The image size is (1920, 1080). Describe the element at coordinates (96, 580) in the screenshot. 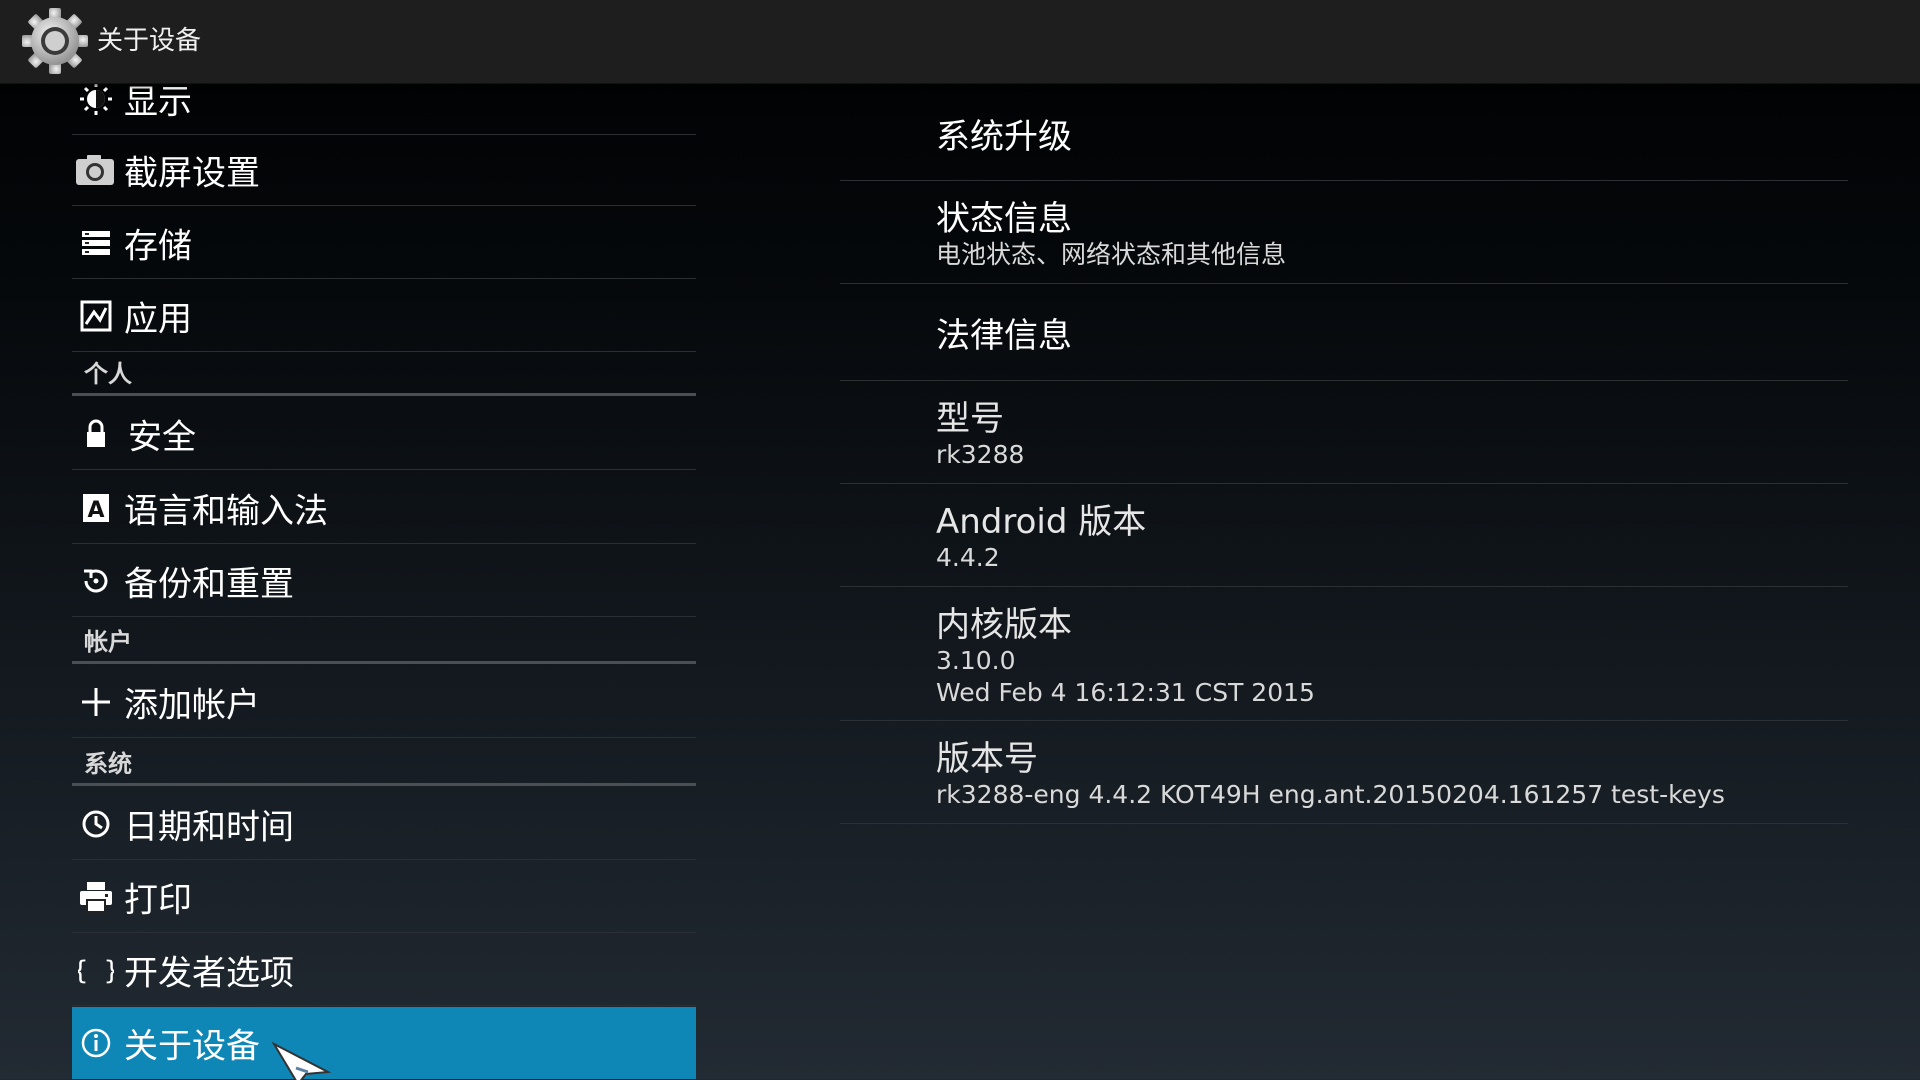

I see `backup-icon` at that location.